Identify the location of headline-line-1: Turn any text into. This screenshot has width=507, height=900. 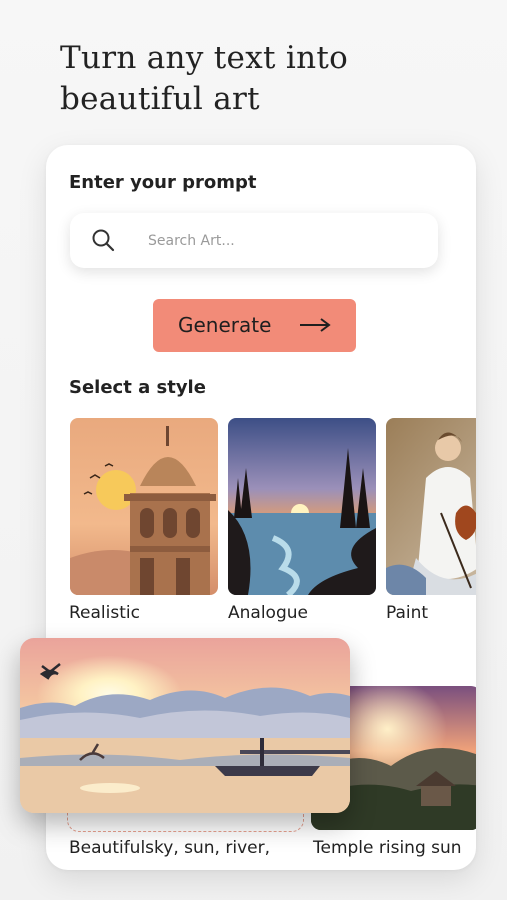
(204, 58).